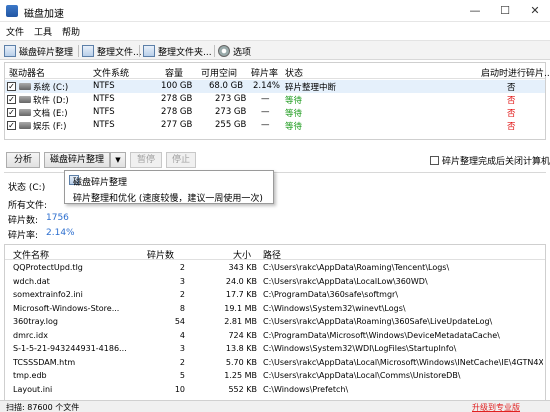  Describe the element at coordinates (275, 406) in the screenshot. I see `status-bar: 扫描: 87600 个文件 升级到专业版` at that location.